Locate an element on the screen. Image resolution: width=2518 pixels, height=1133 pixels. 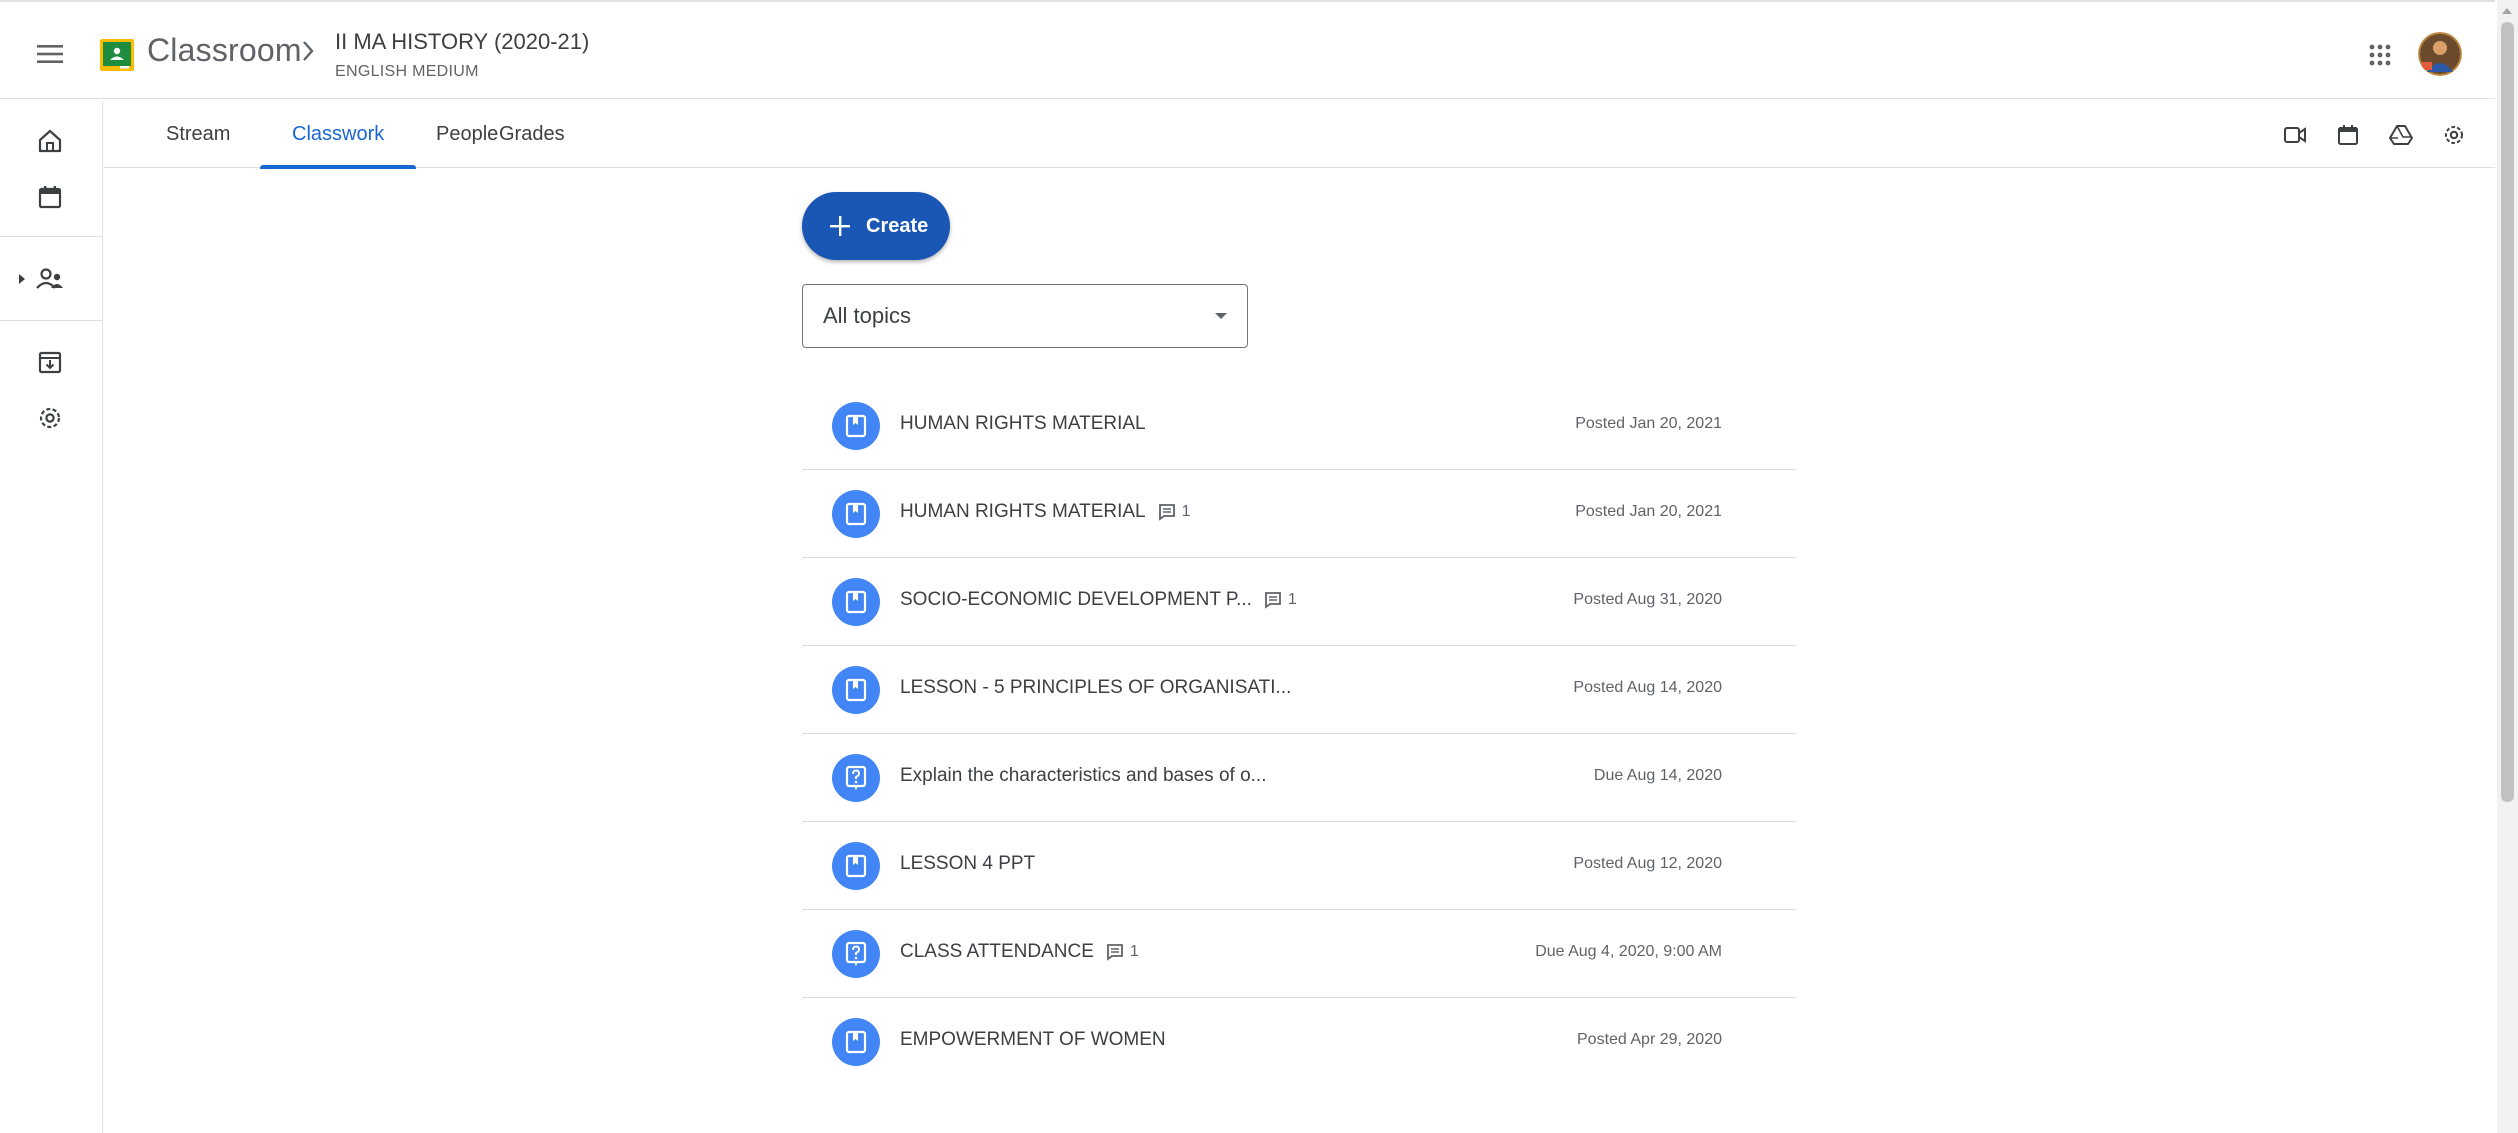
create-button-label: Create is located at coordinates (897, 225).